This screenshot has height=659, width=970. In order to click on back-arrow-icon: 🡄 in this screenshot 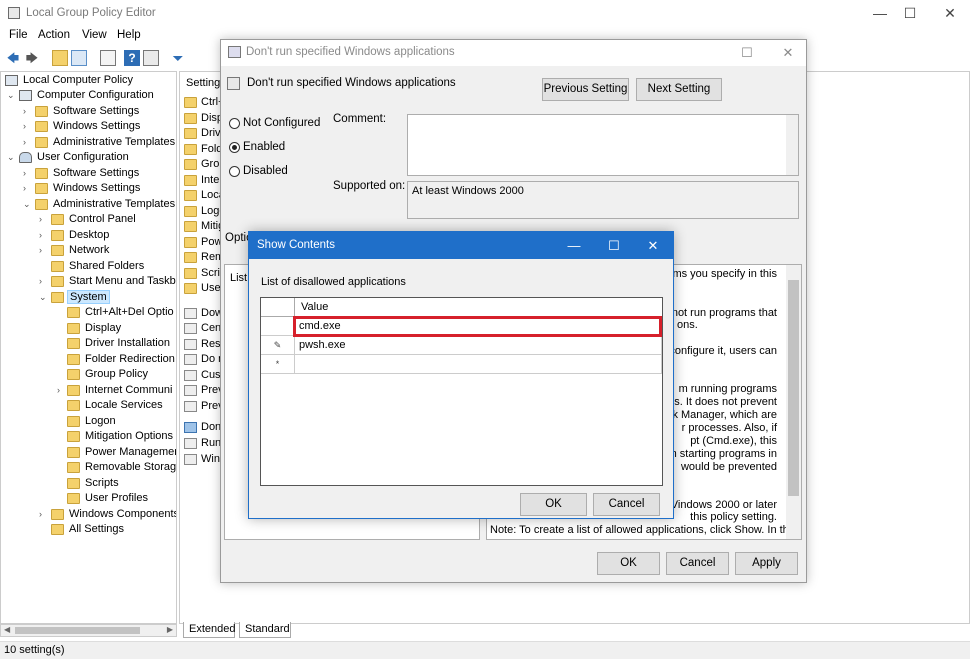, I will do `click(13, 58)`.